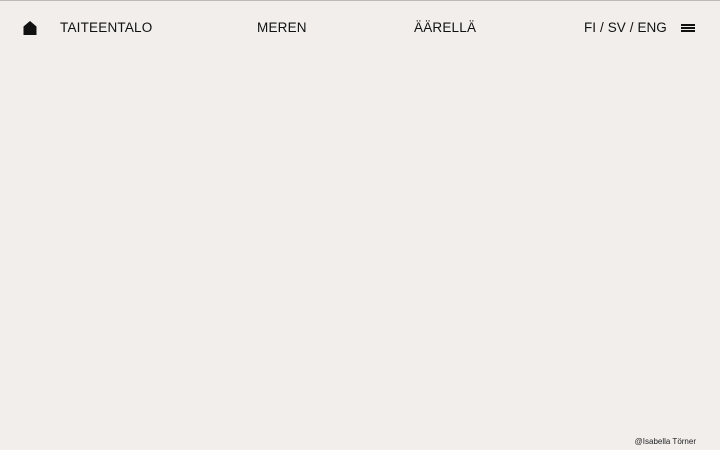  I want to click on language-option-eng: ENG, so click(652, 28).